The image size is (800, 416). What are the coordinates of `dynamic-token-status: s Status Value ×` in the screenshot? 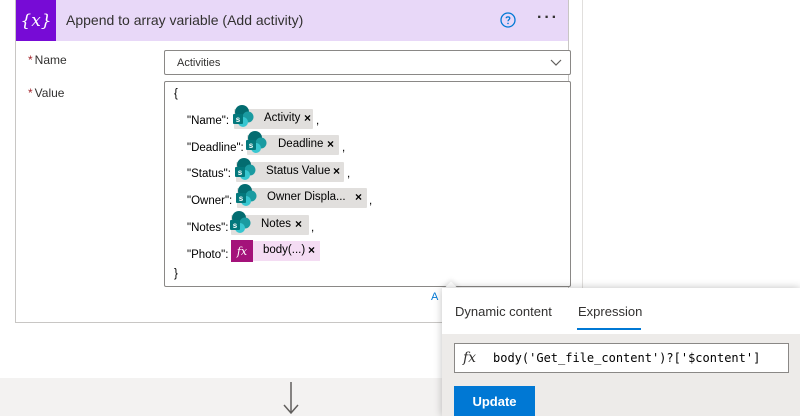 It's located at (289, 170).